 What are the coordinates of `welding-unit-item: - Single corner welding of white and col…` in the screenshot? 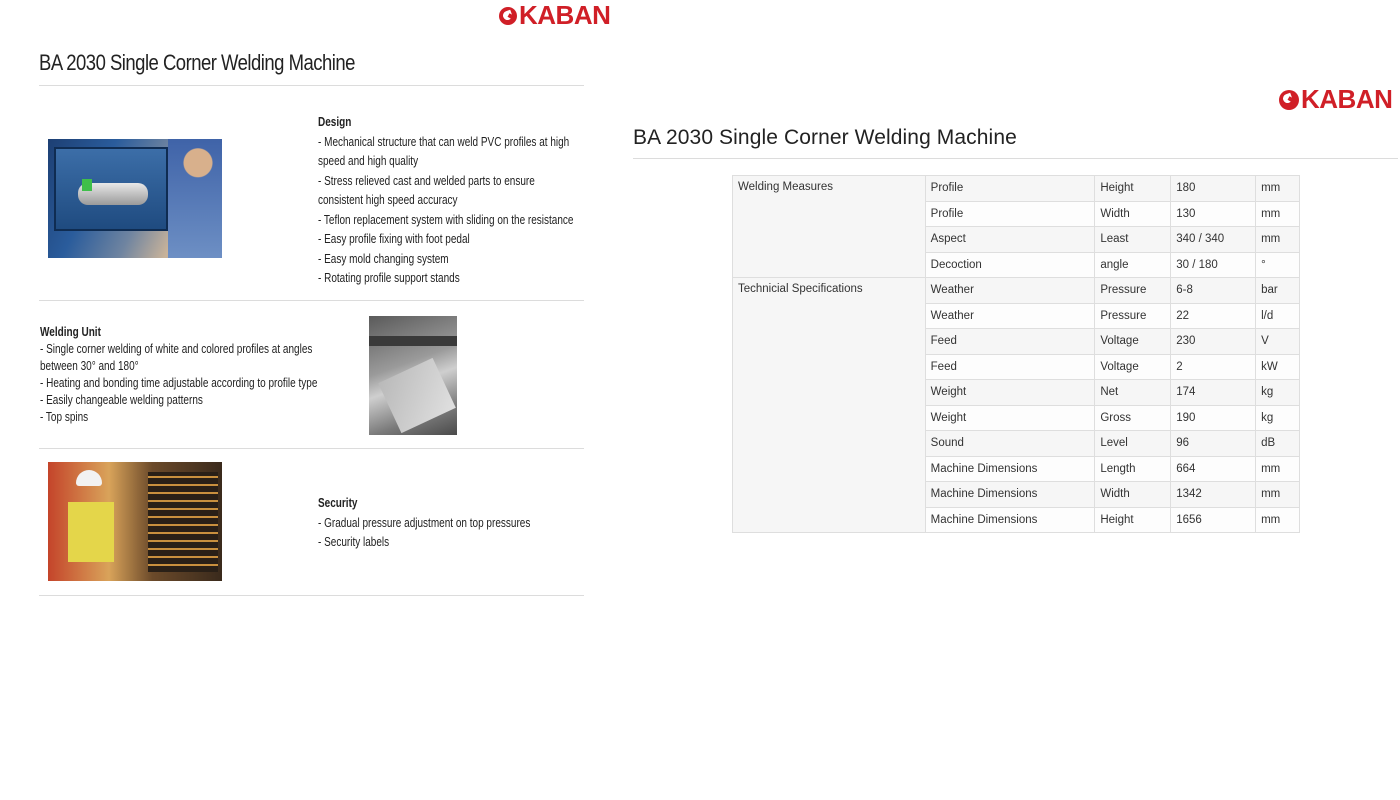 It's located at (176, 357).